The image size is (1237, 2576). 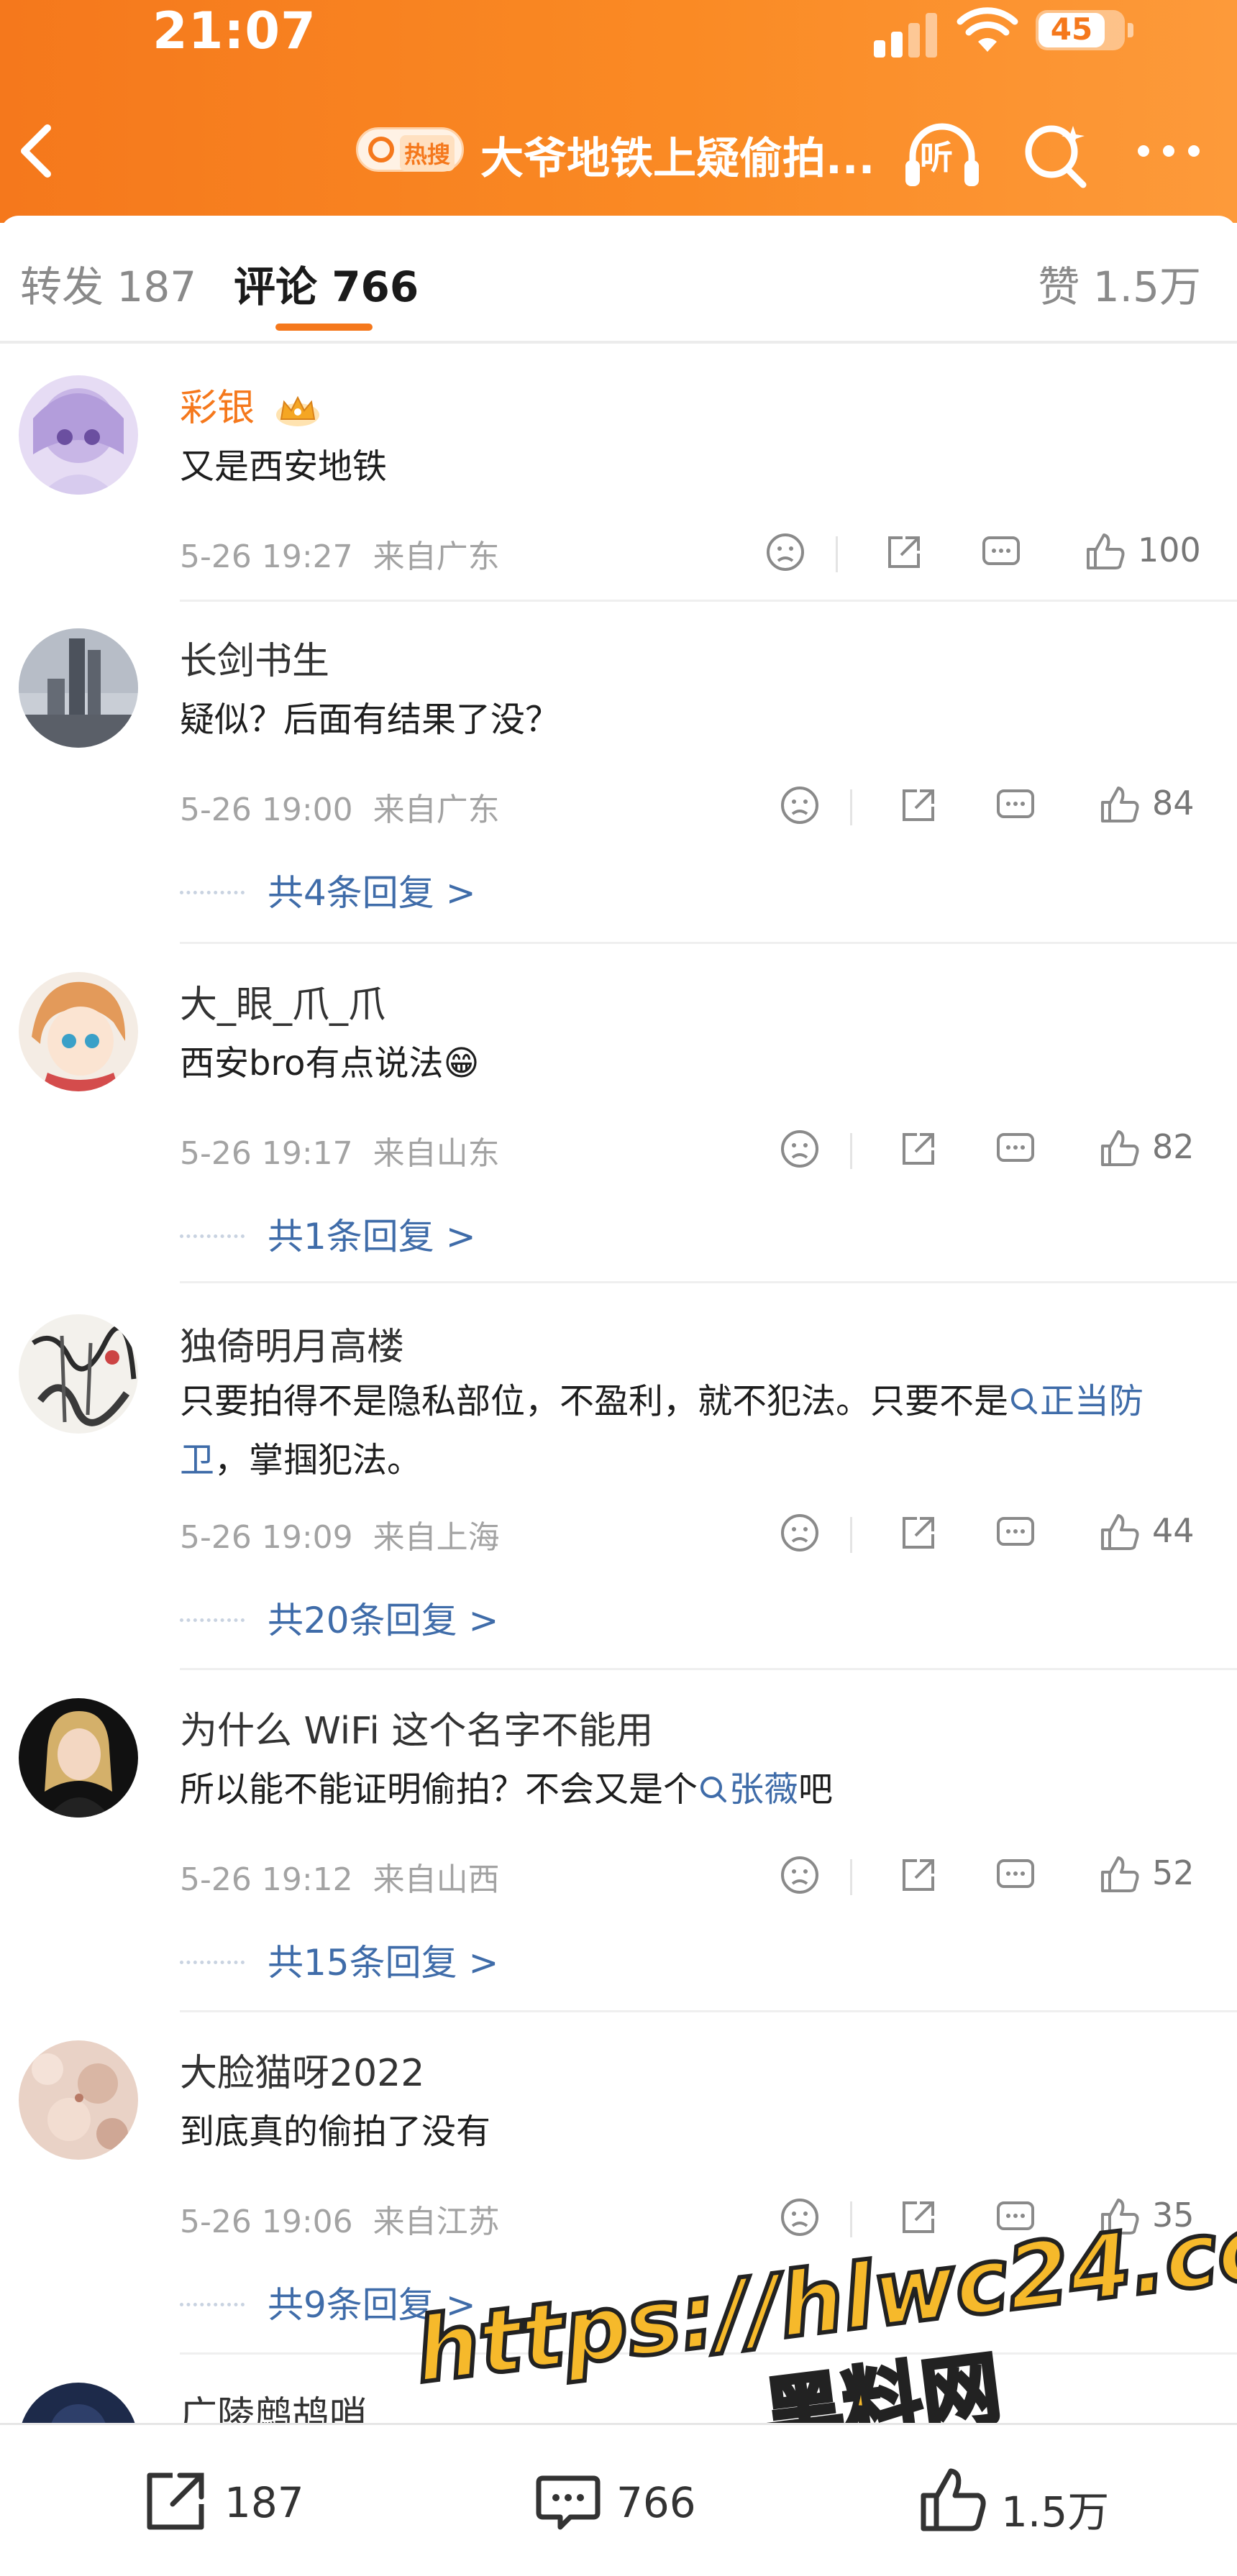 I want to click on comment-actions: 44, so click(x=992, y=1535).